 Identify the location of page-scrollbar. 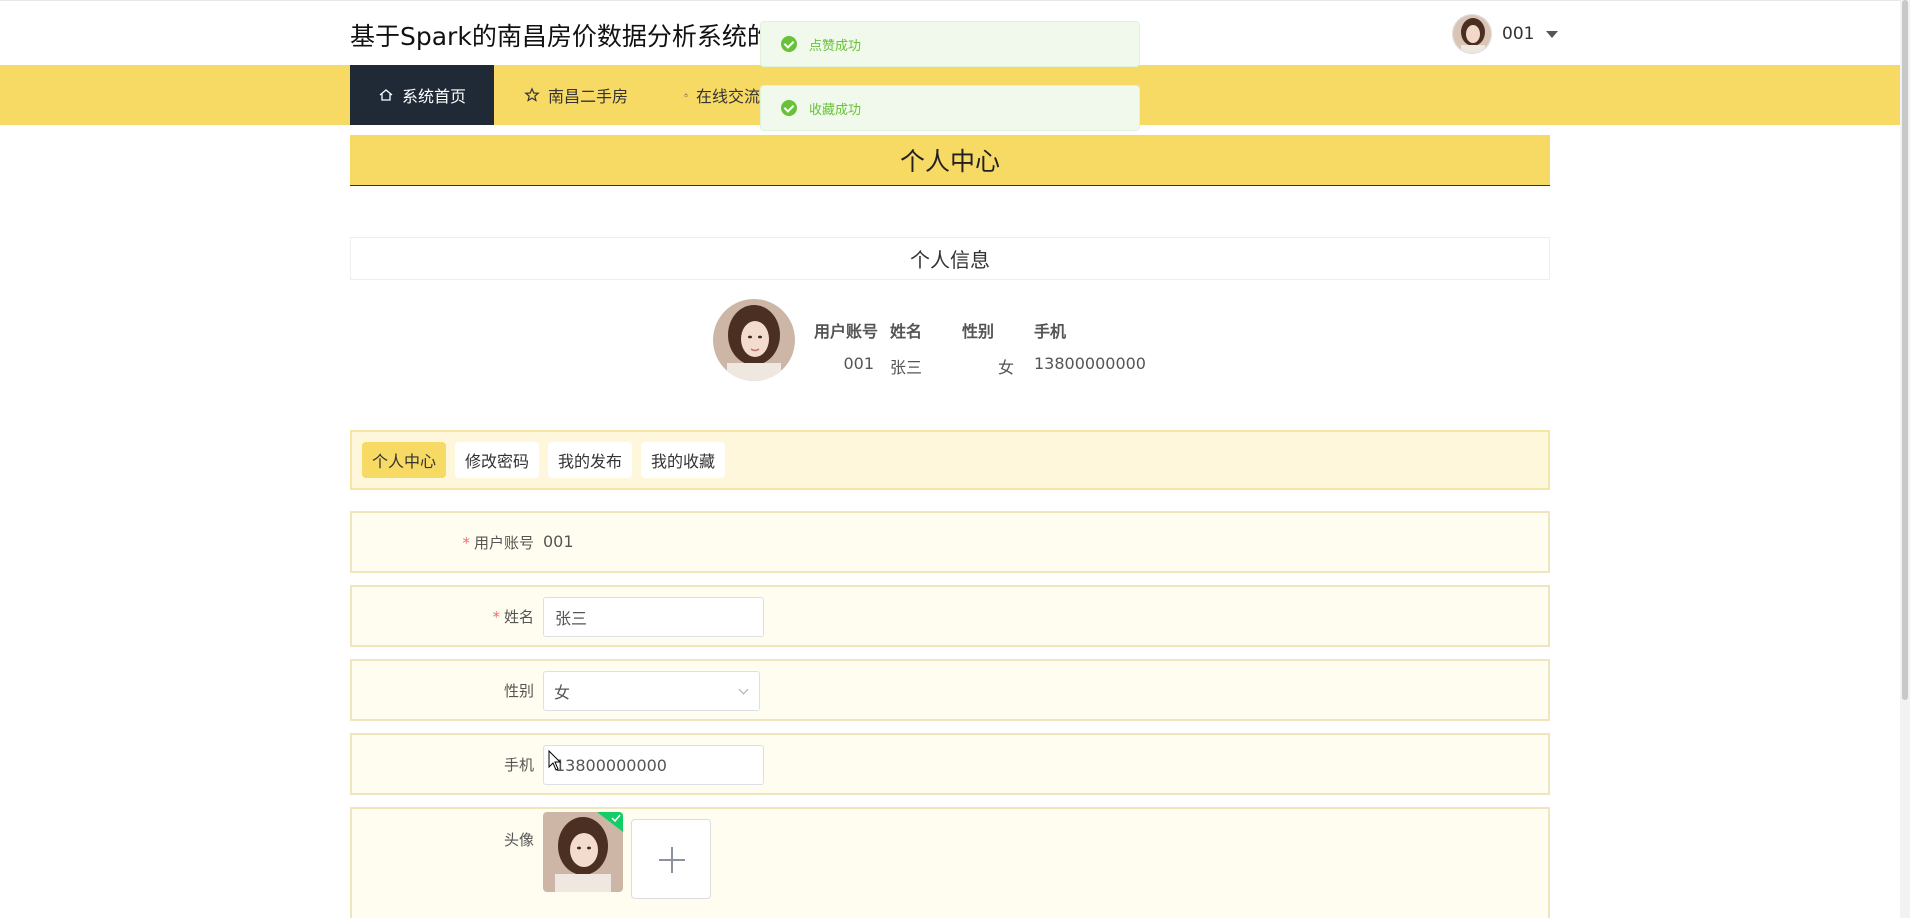
(1905, 459).